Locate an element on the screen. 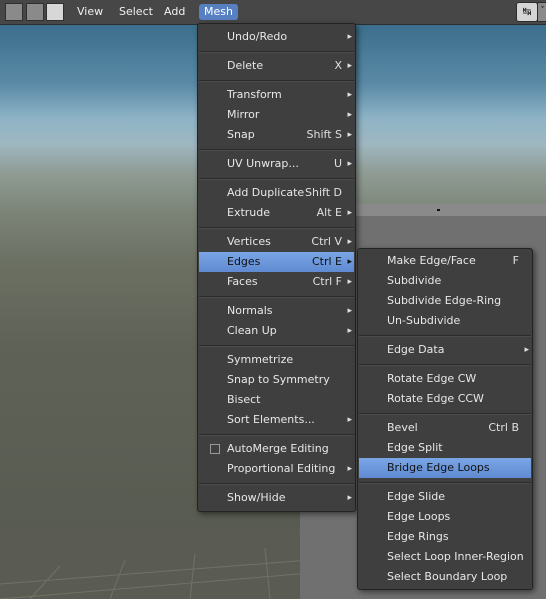 The width and height of the screenshot is (546, 599). menu-item-edge-slide: Edge Slide is located at coordinates (445, 497).